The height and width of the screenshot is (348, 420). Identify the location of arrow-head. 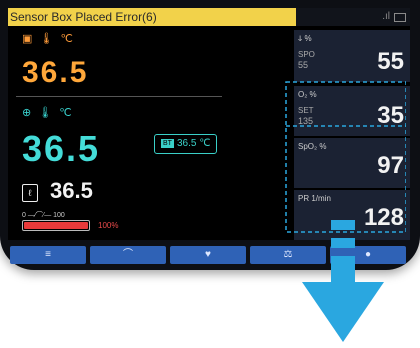
(343, 312).